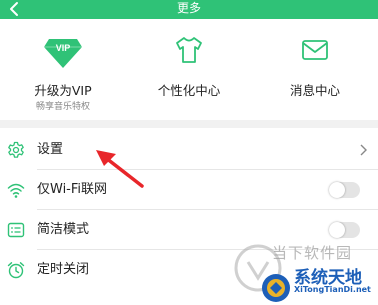  I want to click on vip-badge-text: VIP, so click(63, 48).